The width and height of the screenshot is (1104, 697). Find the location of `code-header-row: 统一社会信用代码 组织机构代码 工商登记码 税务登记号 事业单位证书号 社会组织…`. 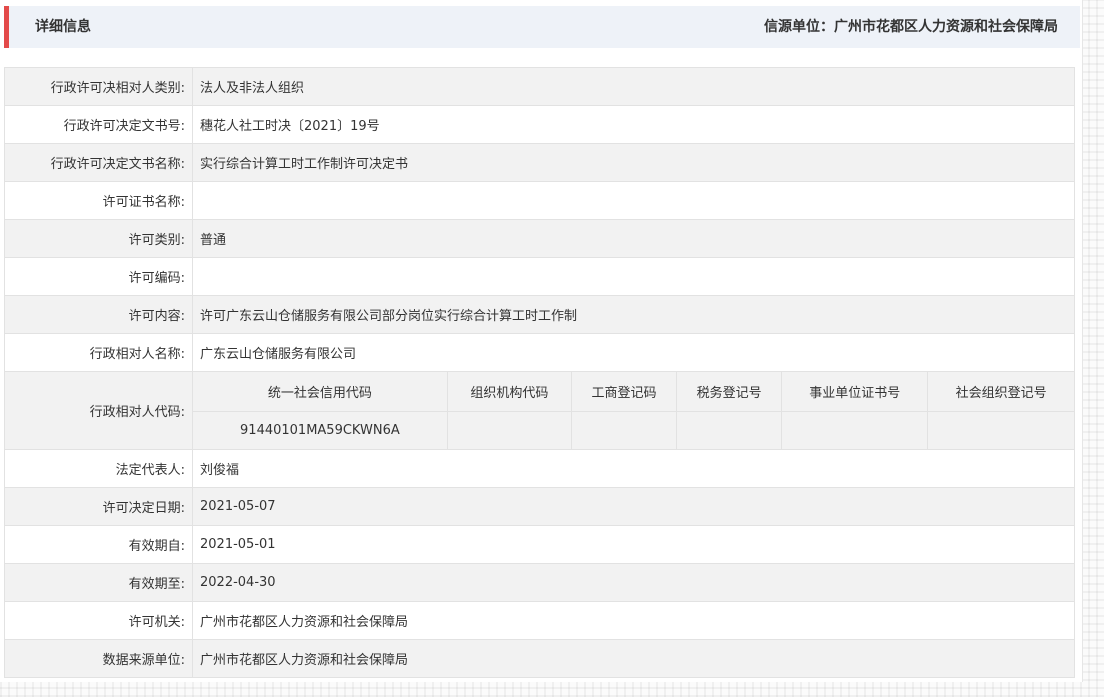

code-header-row: 统一社会信用代码 组织机构代码 工商登记码 税务登记号 事业单位证书号 社会组织… is located at coordinates (633, 392).